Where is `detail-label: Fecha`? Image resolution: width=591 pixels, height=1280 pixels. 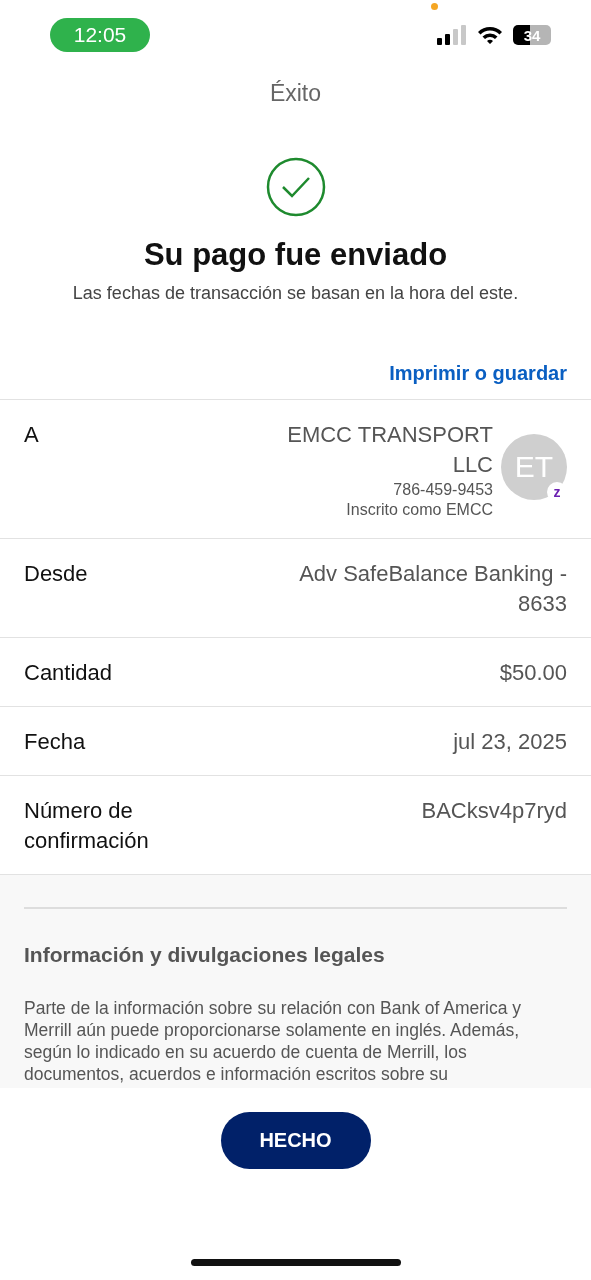 detail-label: Fecha is located at coordinates (55, 742).